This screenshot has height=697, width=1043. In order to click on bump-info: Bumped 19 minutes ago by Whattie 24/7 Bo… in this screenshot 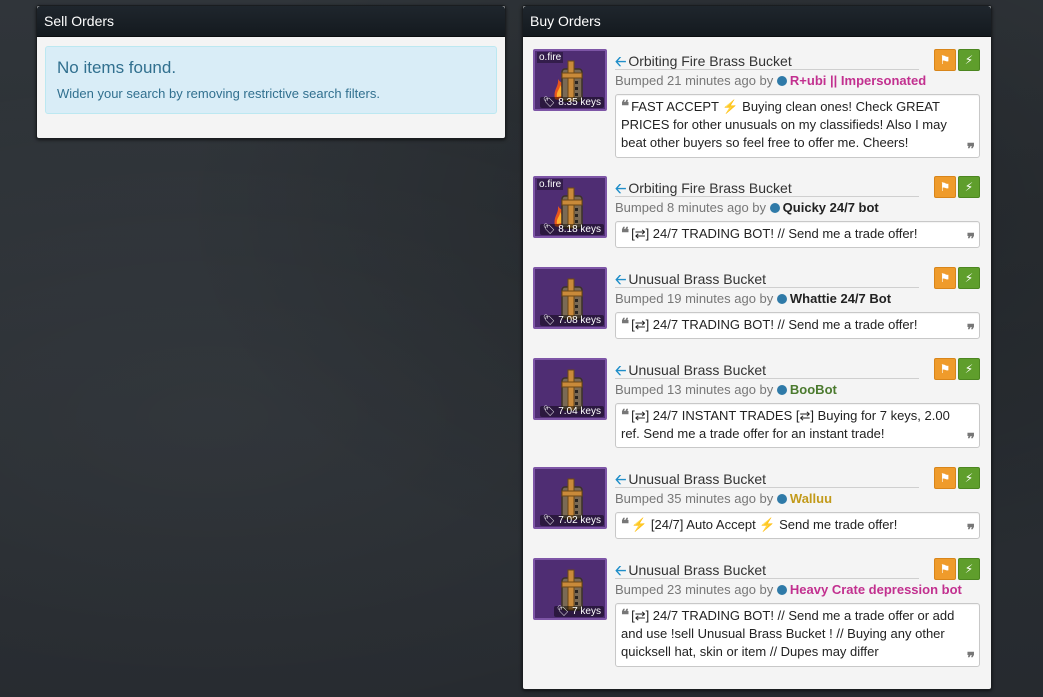, I will do `click(753, 298)`.